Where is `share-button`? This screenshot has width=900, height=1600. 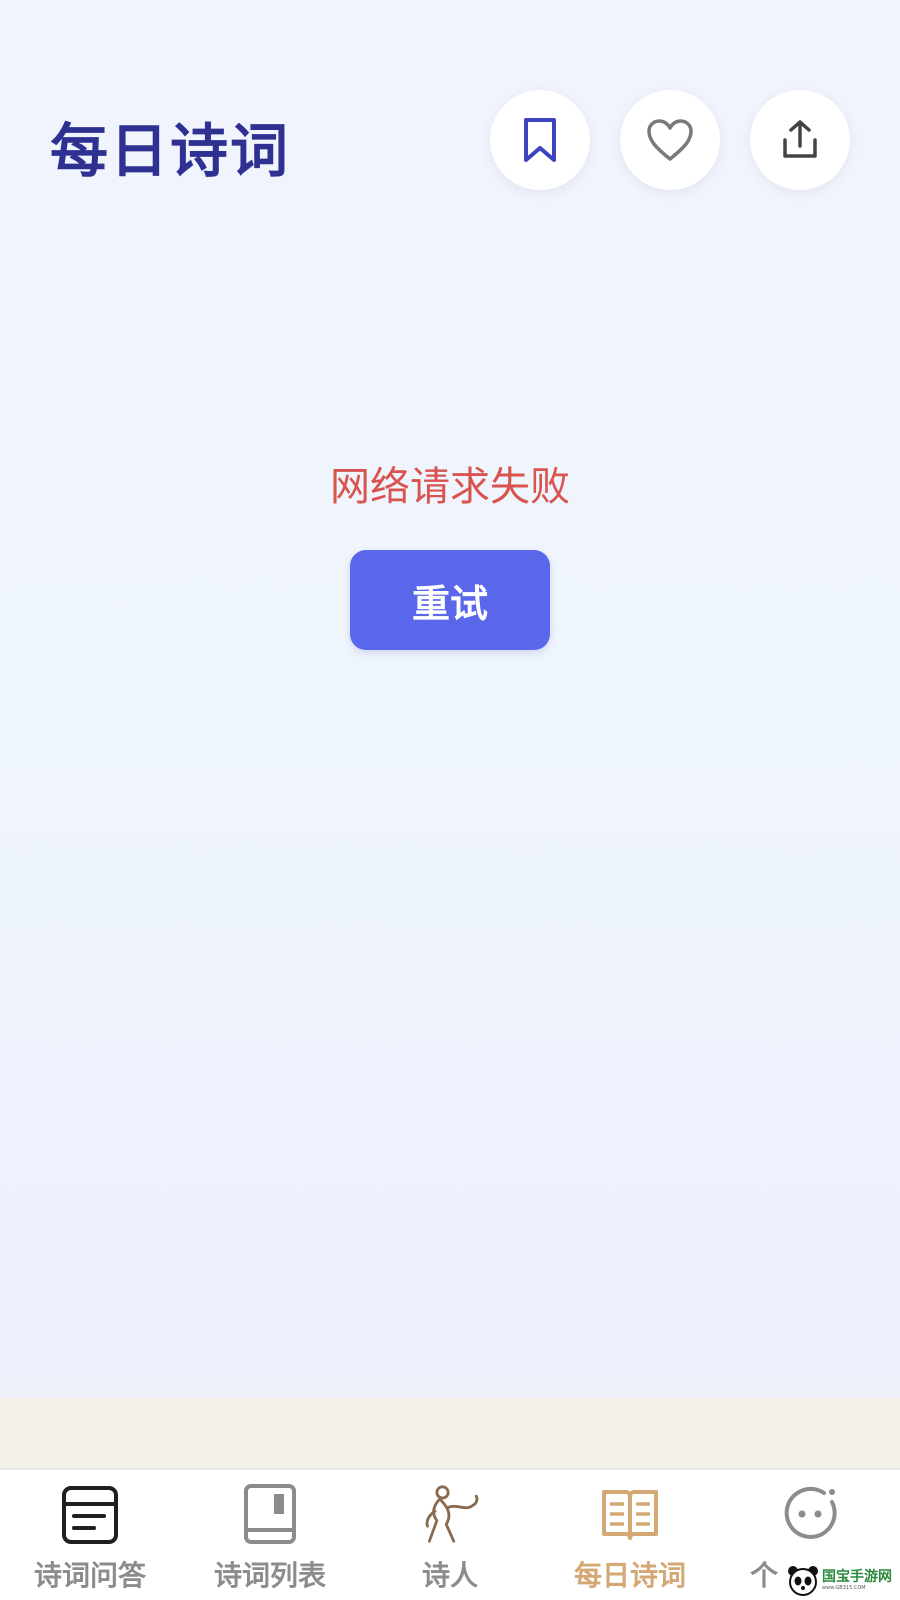 share-button is located at coordinates (800, 140).